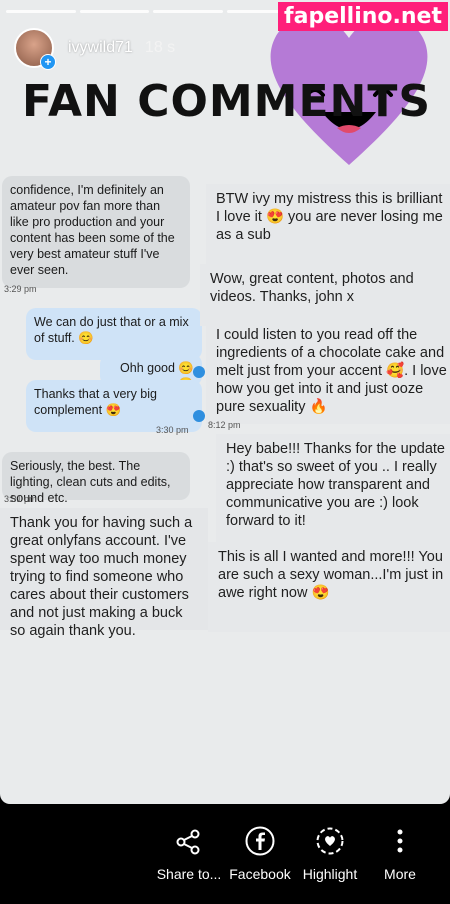 The height and width of the screenshot is (904, 450). What do you see at coordinates (172, 430) in the screenshot?
I see `timestamp: 3:30 pm` at bounding box center [172, 430].